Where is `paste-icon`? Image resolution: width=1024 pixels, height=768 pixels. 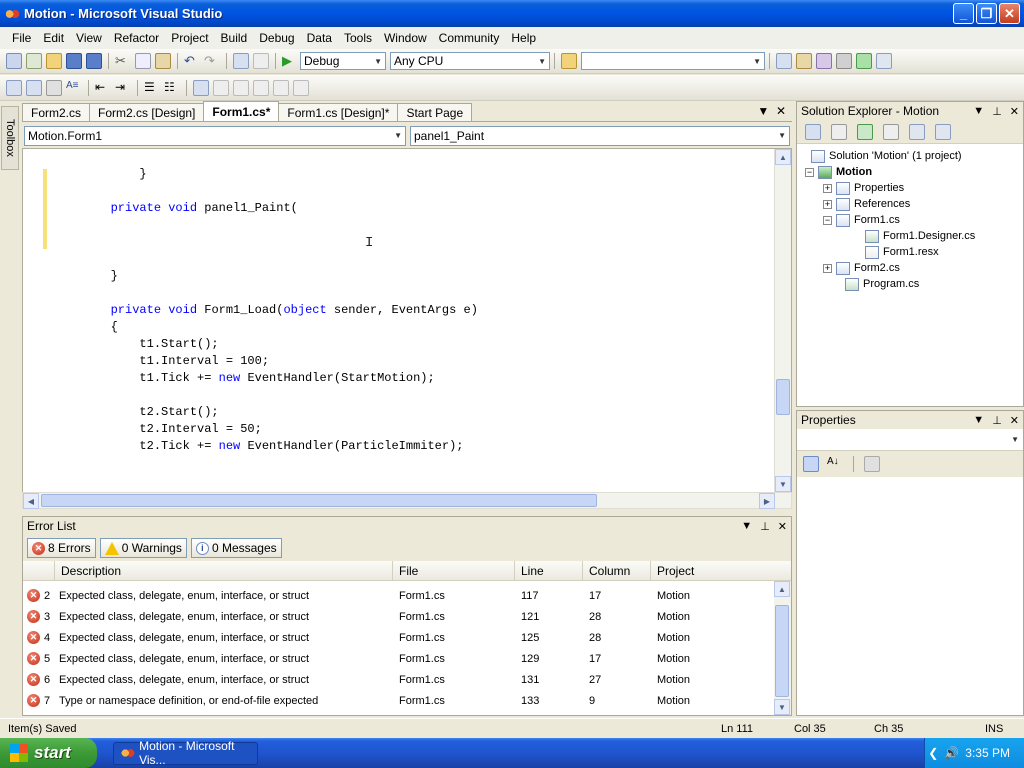
paste-icon is located at coordinates (163, 61).